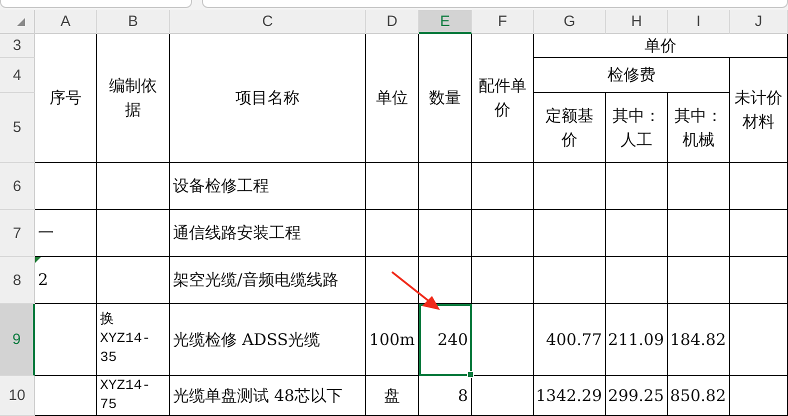  Describe the element at coordinates (392, 396) in the screenshot. I see `table-cell: 盘` at that location.